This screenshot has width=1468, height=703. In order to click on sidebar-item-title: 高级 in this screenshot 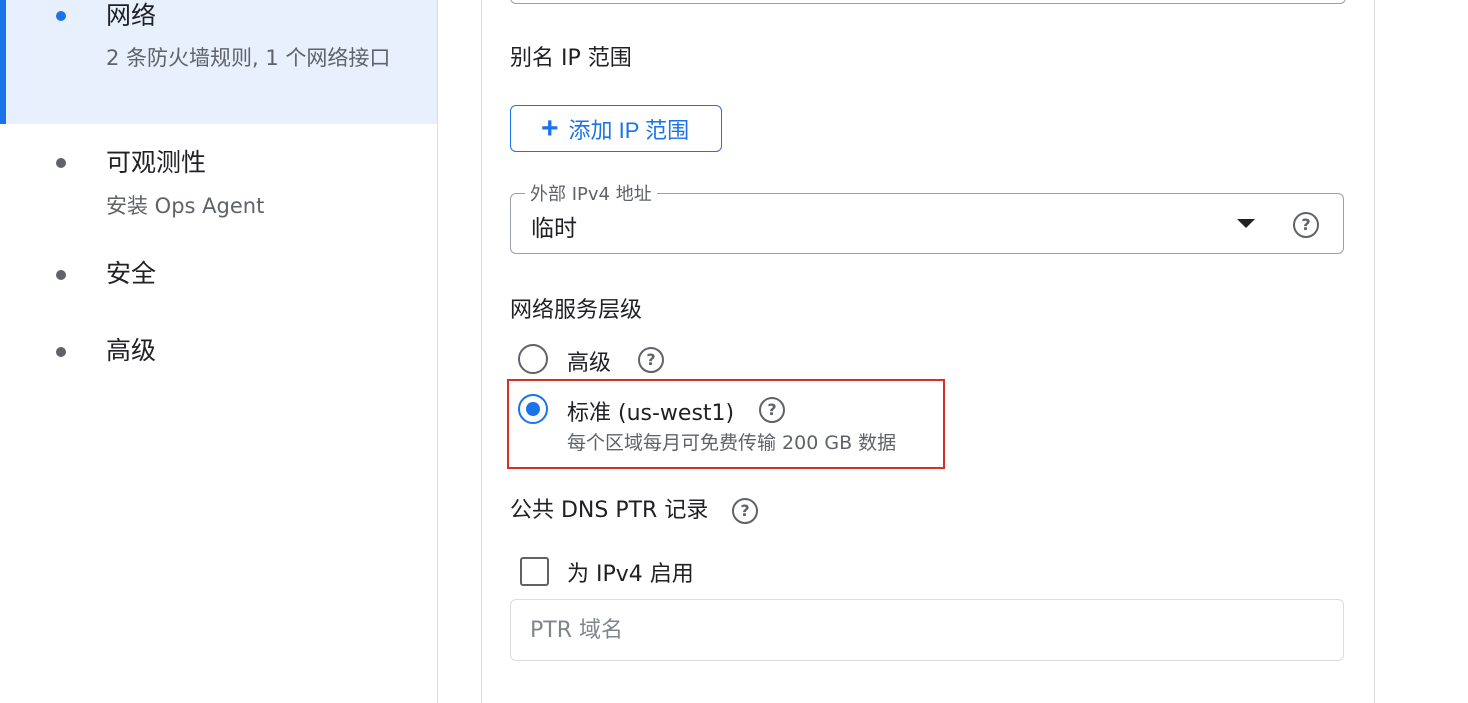, I will do `click(131, 350)`.